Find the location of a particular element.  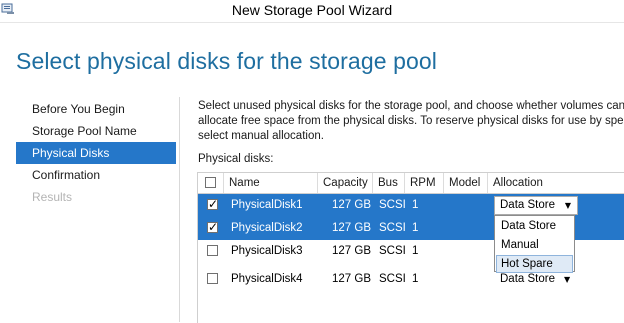

header-select-all-cell is located at coordinates (211, 183).